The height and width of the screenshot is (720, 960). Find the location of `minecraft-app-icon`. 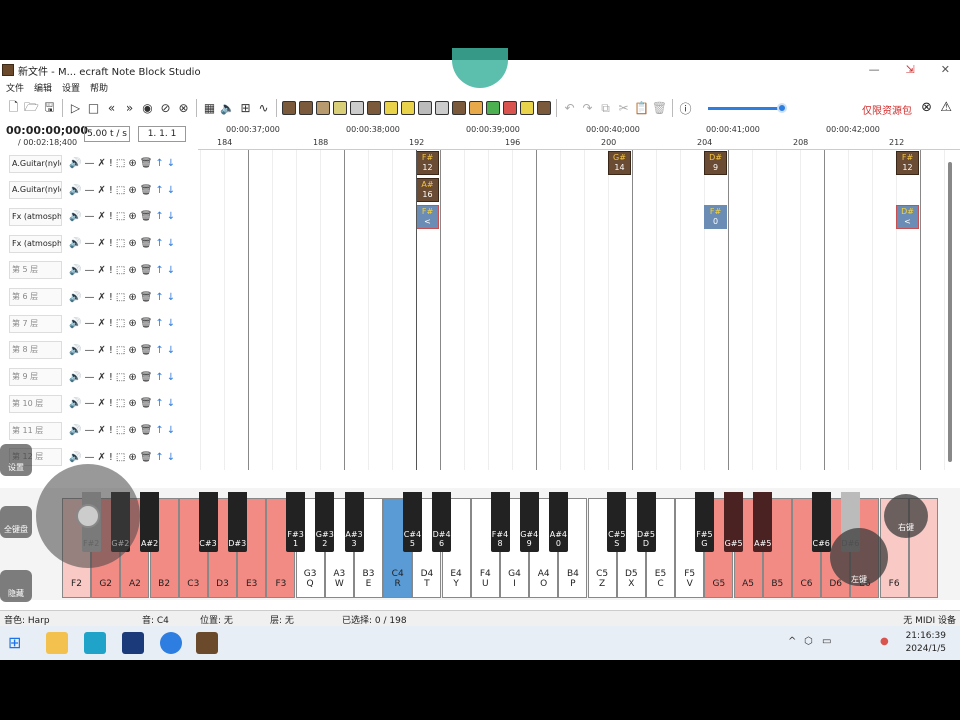

minecraft-app-icon is located at coordinates (207, 643).